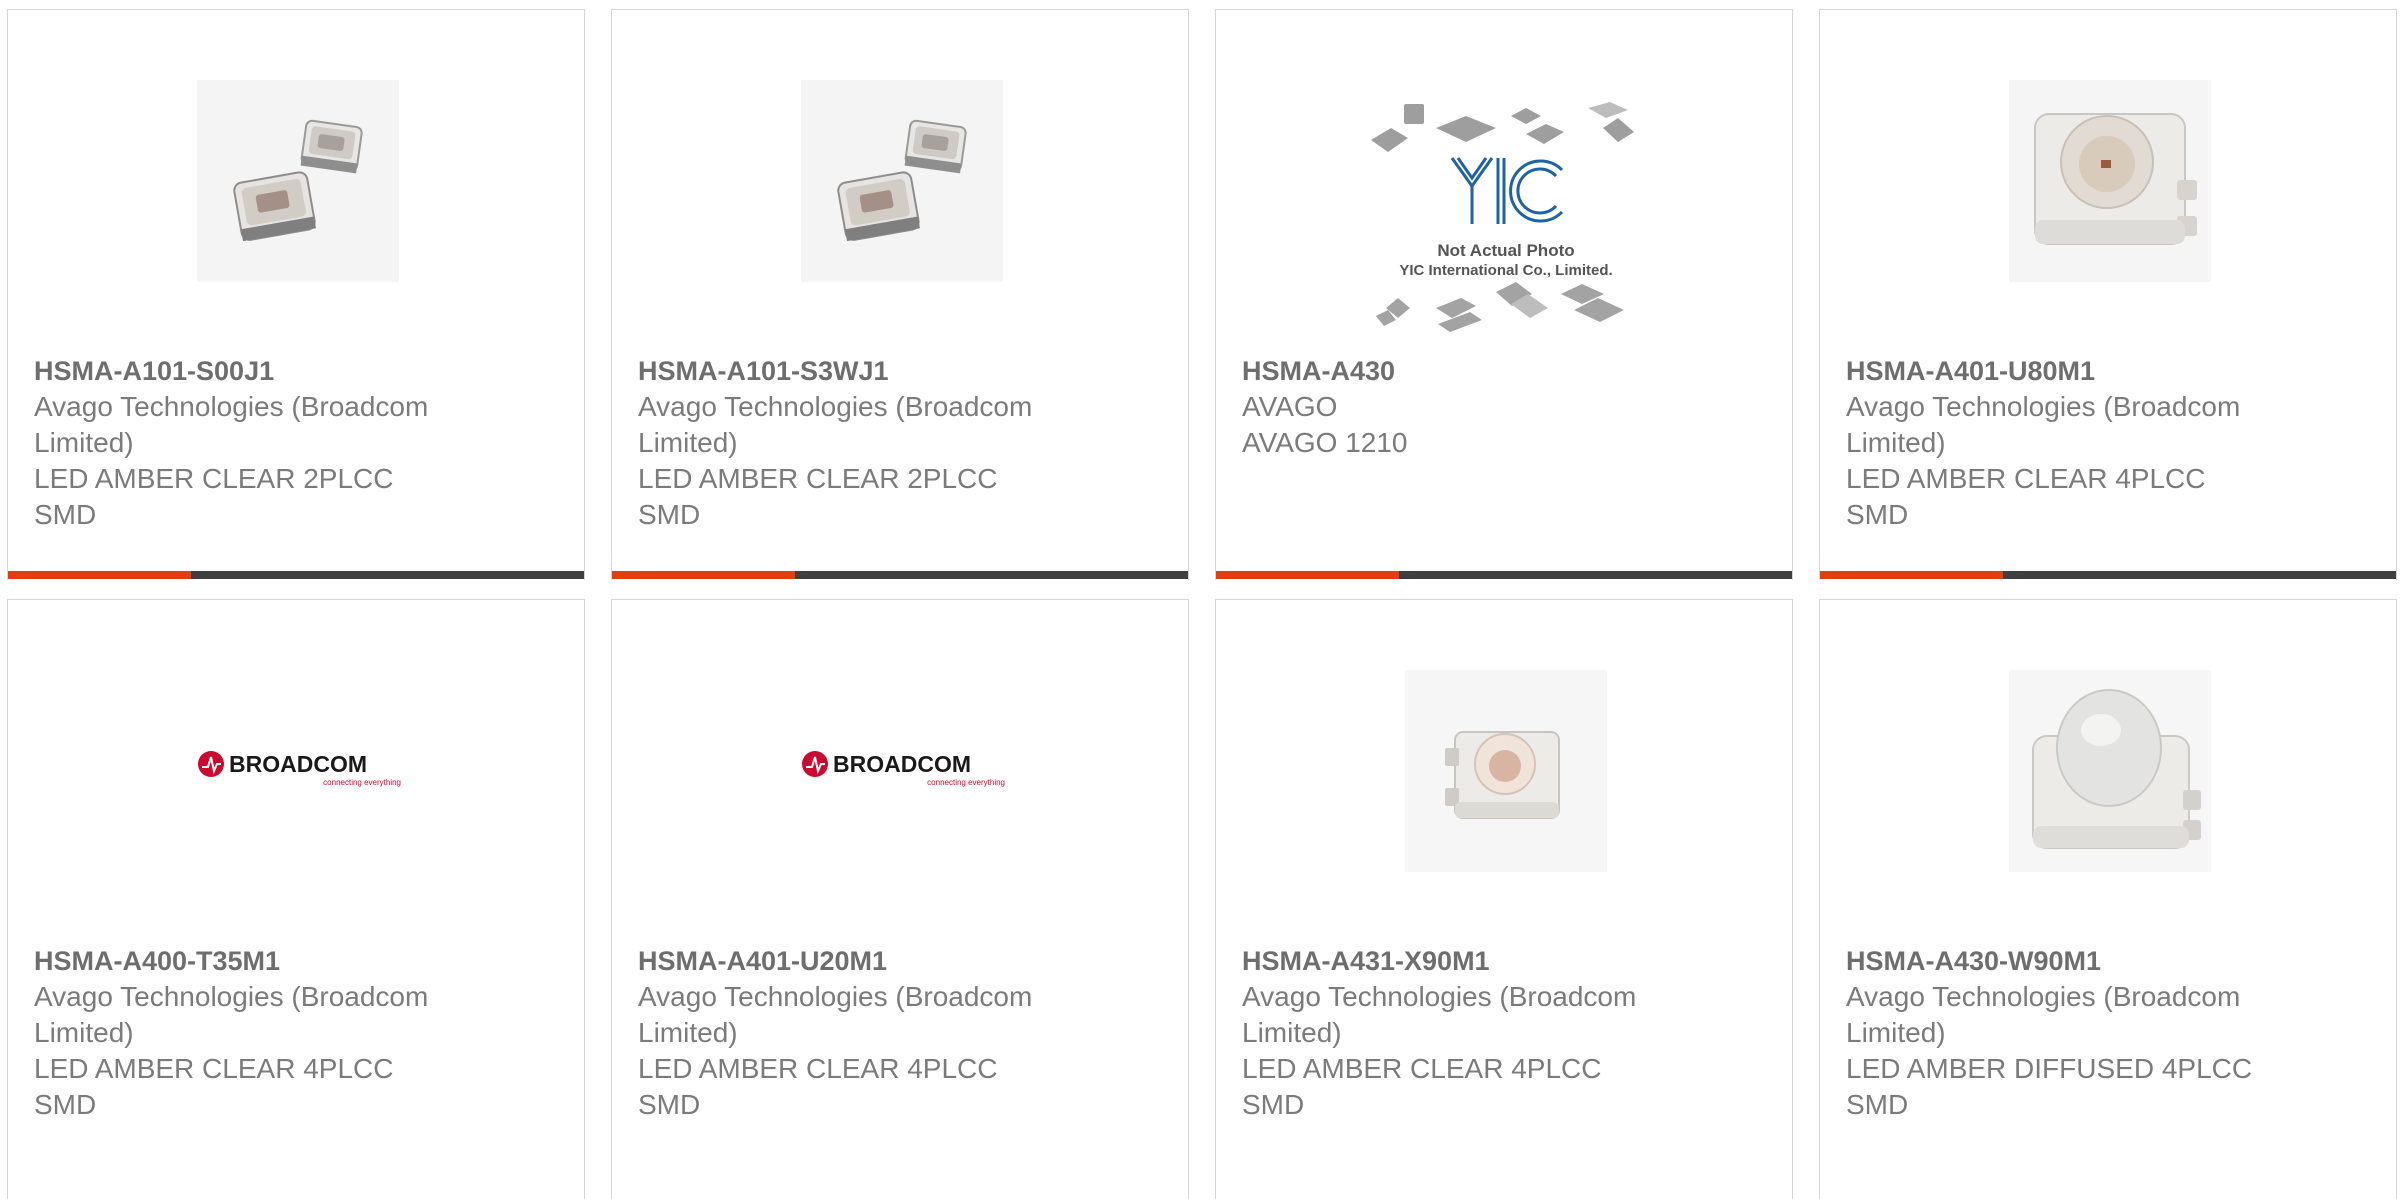  I want to click on part-number: HSMA-A431-X90M1, so click(1472, 961).